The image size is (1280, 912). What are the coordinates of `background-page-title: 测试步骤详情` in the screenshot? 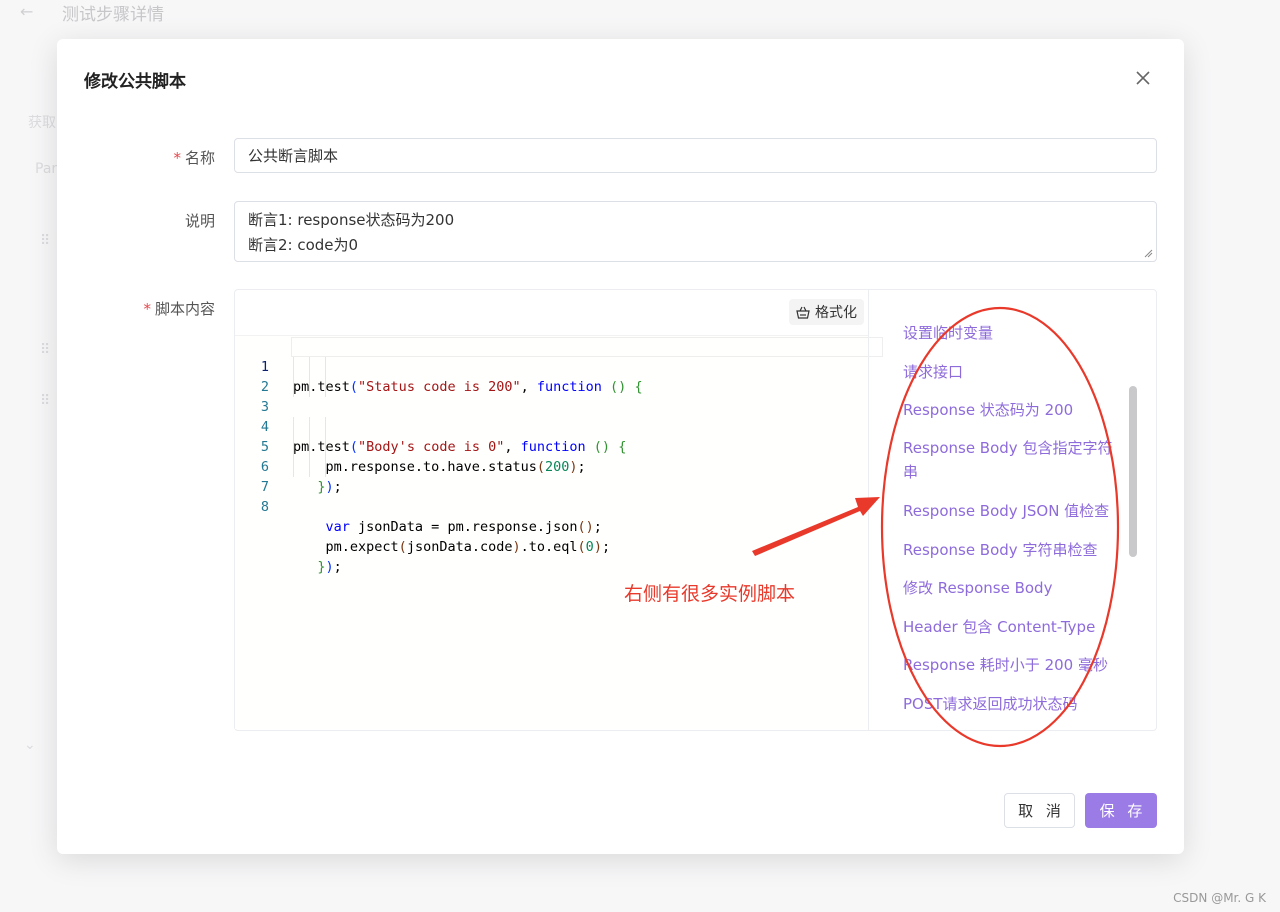 It's located at (113, 15).